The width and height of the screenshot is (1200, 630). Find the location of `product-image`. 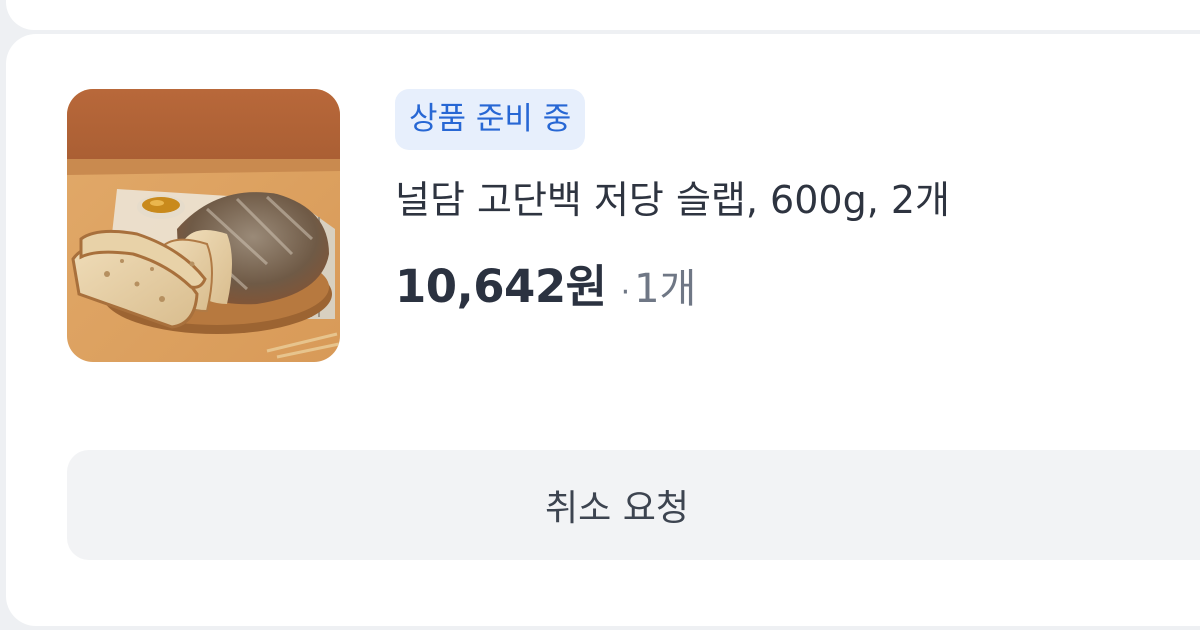

product-image is located at coordinates (203, 225).